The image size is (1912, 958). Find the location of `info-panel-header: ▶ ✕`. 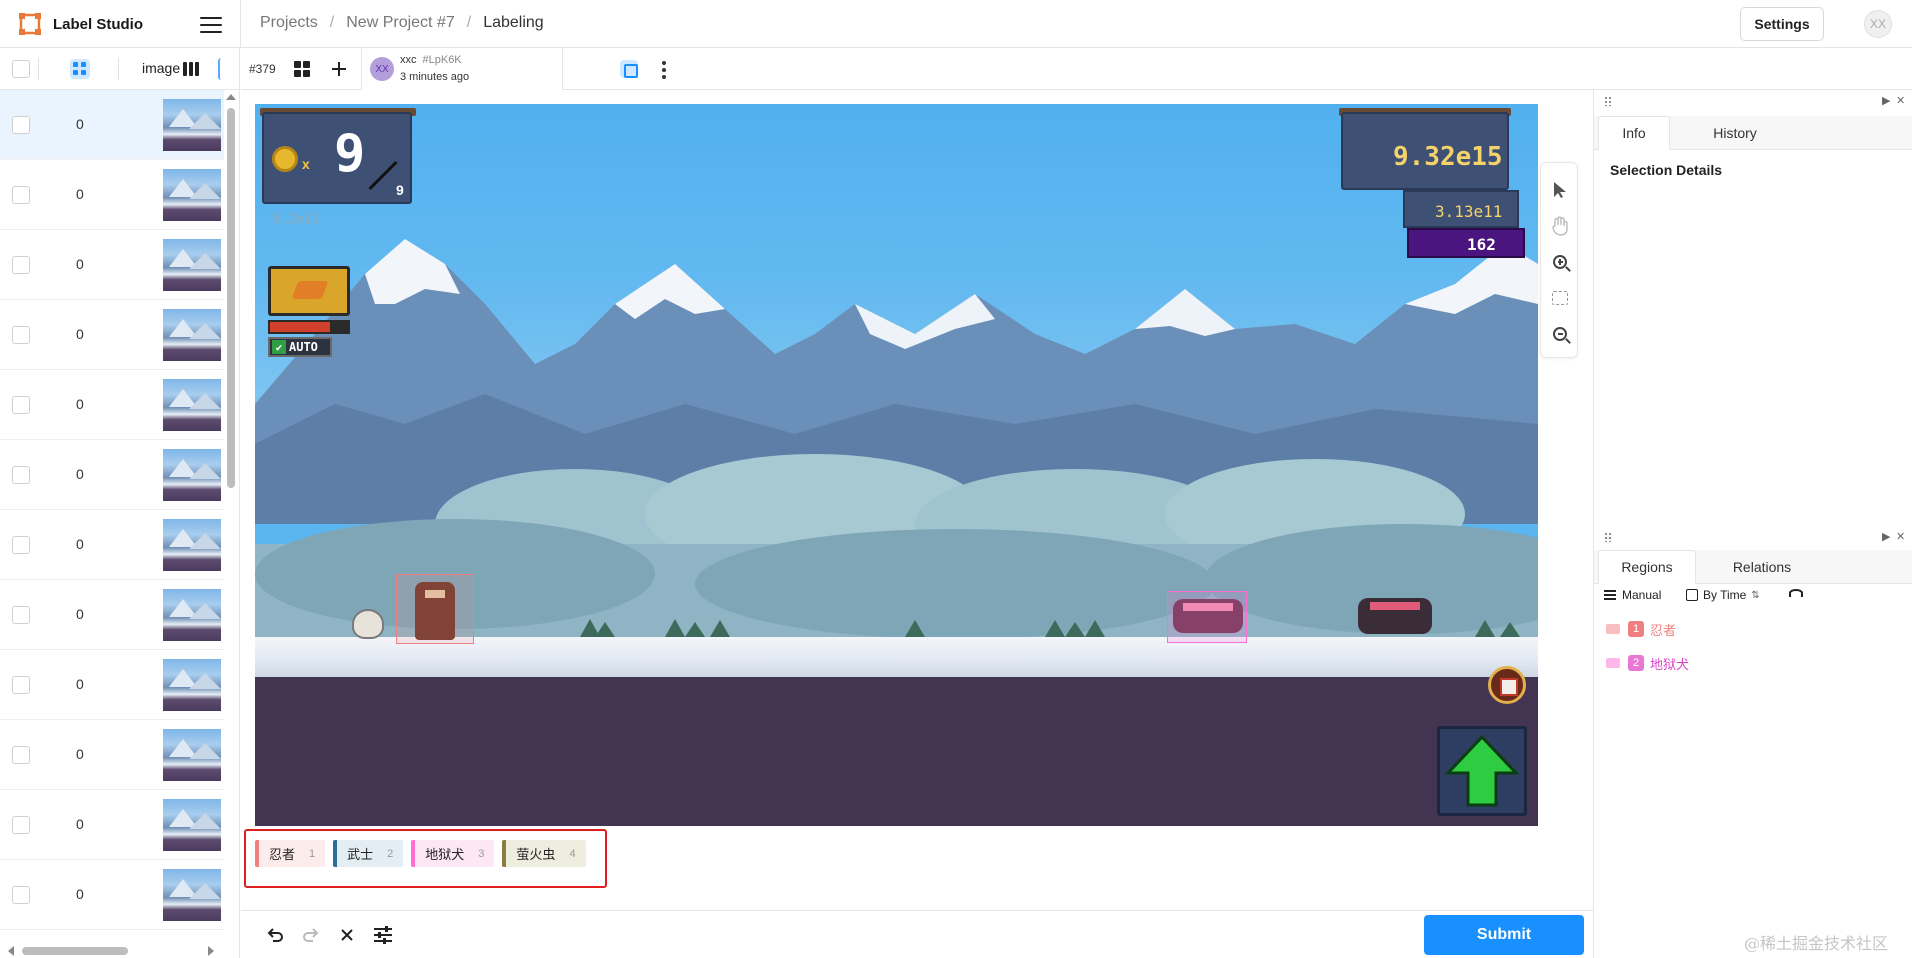

info-panel-header: ▶ ✕ is located at coordinates (1753, 101).